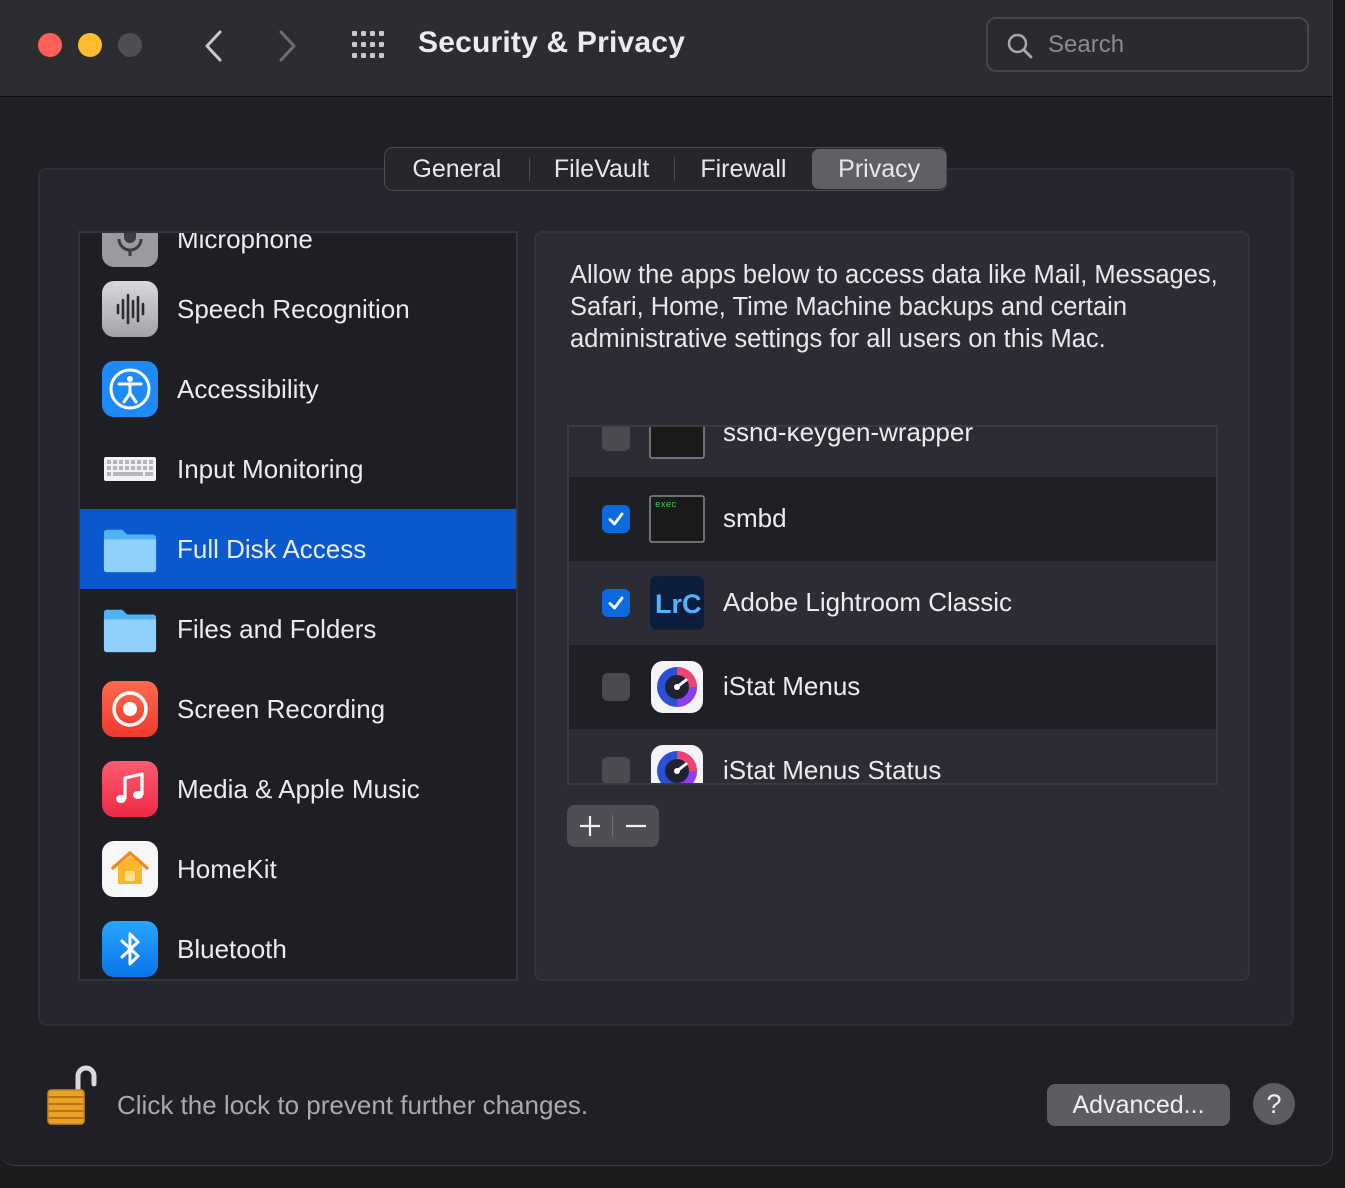  I want to click on titlebar: Security & Privacy, so click(666, 48).